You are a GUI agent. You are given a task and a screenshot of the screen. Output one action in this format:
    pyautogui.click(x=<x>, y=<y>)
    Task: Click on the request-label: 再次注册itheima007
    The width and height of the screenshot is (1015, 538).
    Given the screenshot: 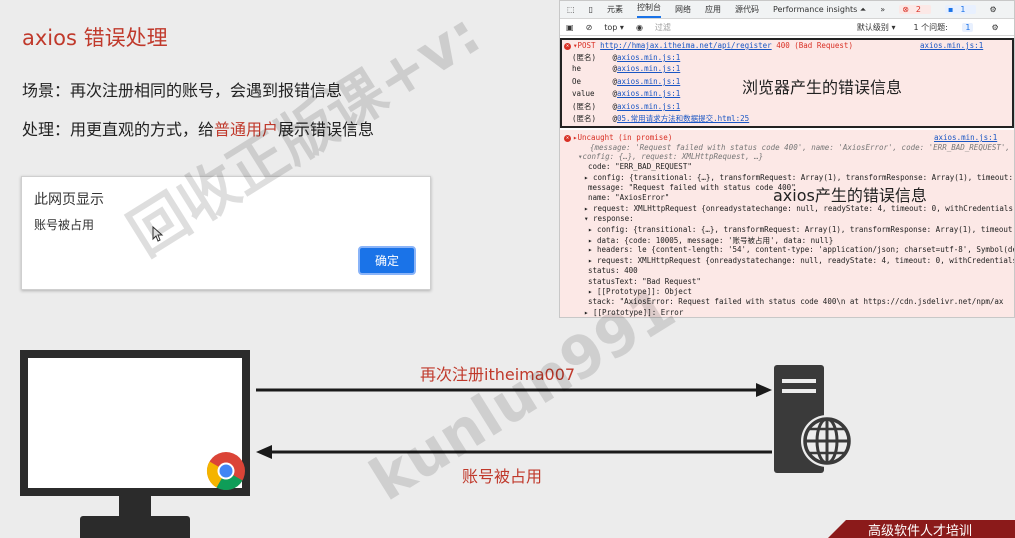 What is the action you would take?
    pyautogui.click(x=498, y=374)
    